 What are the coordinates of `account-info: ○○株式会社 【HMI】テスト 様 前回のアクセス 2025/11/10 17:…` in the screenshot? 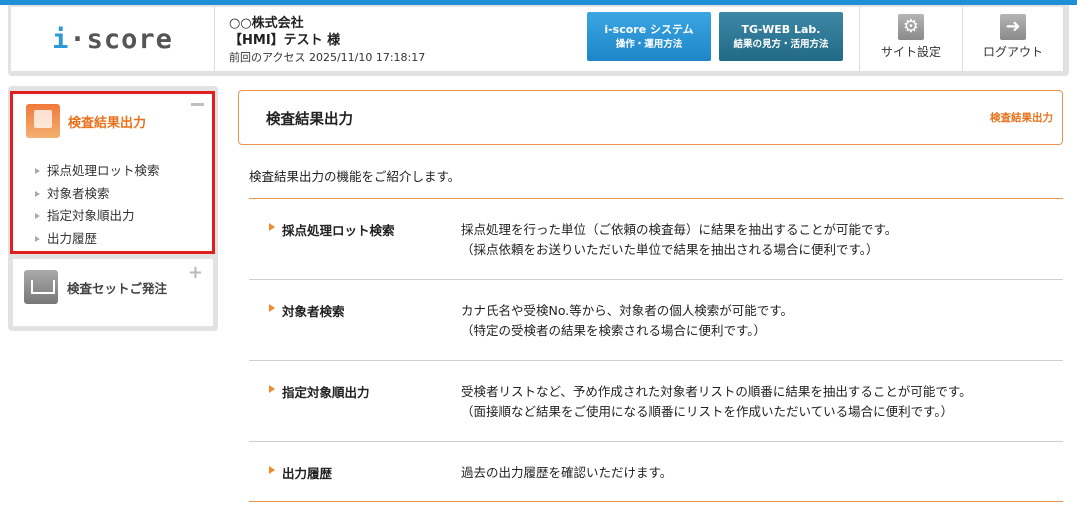 It's located at (327, 40).